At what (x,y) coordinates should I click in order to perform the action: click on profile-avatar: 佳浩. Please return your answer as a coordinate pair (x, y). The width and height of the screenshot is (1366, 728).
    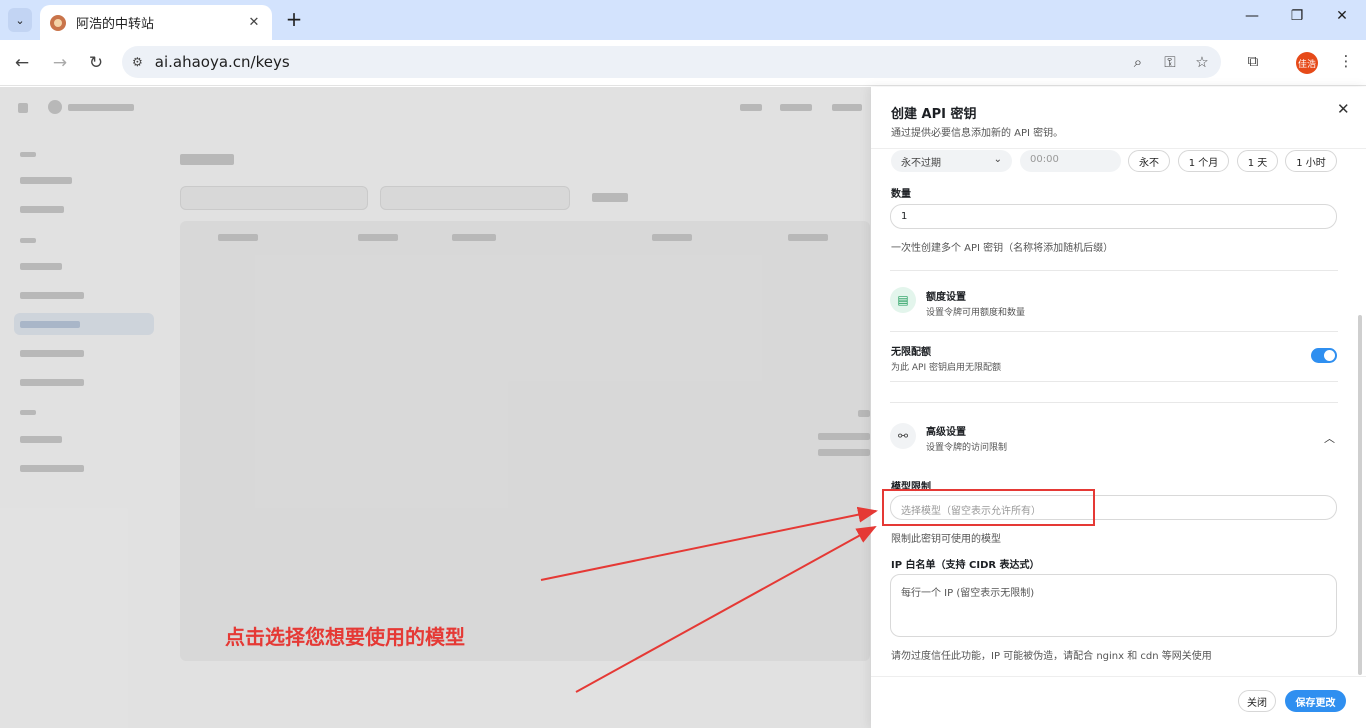
    Looking at the image, I should click on (1307, 63).